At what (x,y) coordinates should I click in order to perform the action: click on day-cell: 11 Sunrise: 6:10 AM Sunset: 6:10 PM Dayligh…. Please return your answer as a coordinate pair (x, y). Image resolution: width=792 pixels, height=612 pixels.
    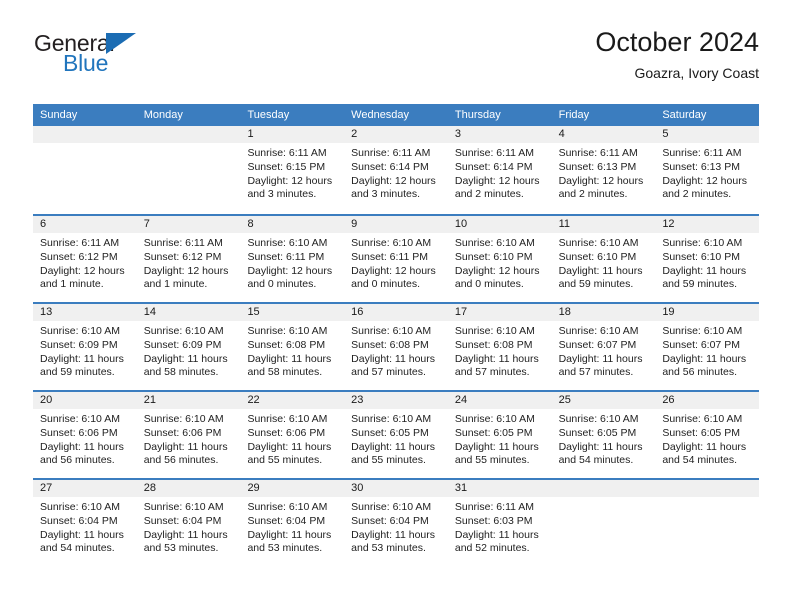
    Looking at the image, I should click on (603, 259).